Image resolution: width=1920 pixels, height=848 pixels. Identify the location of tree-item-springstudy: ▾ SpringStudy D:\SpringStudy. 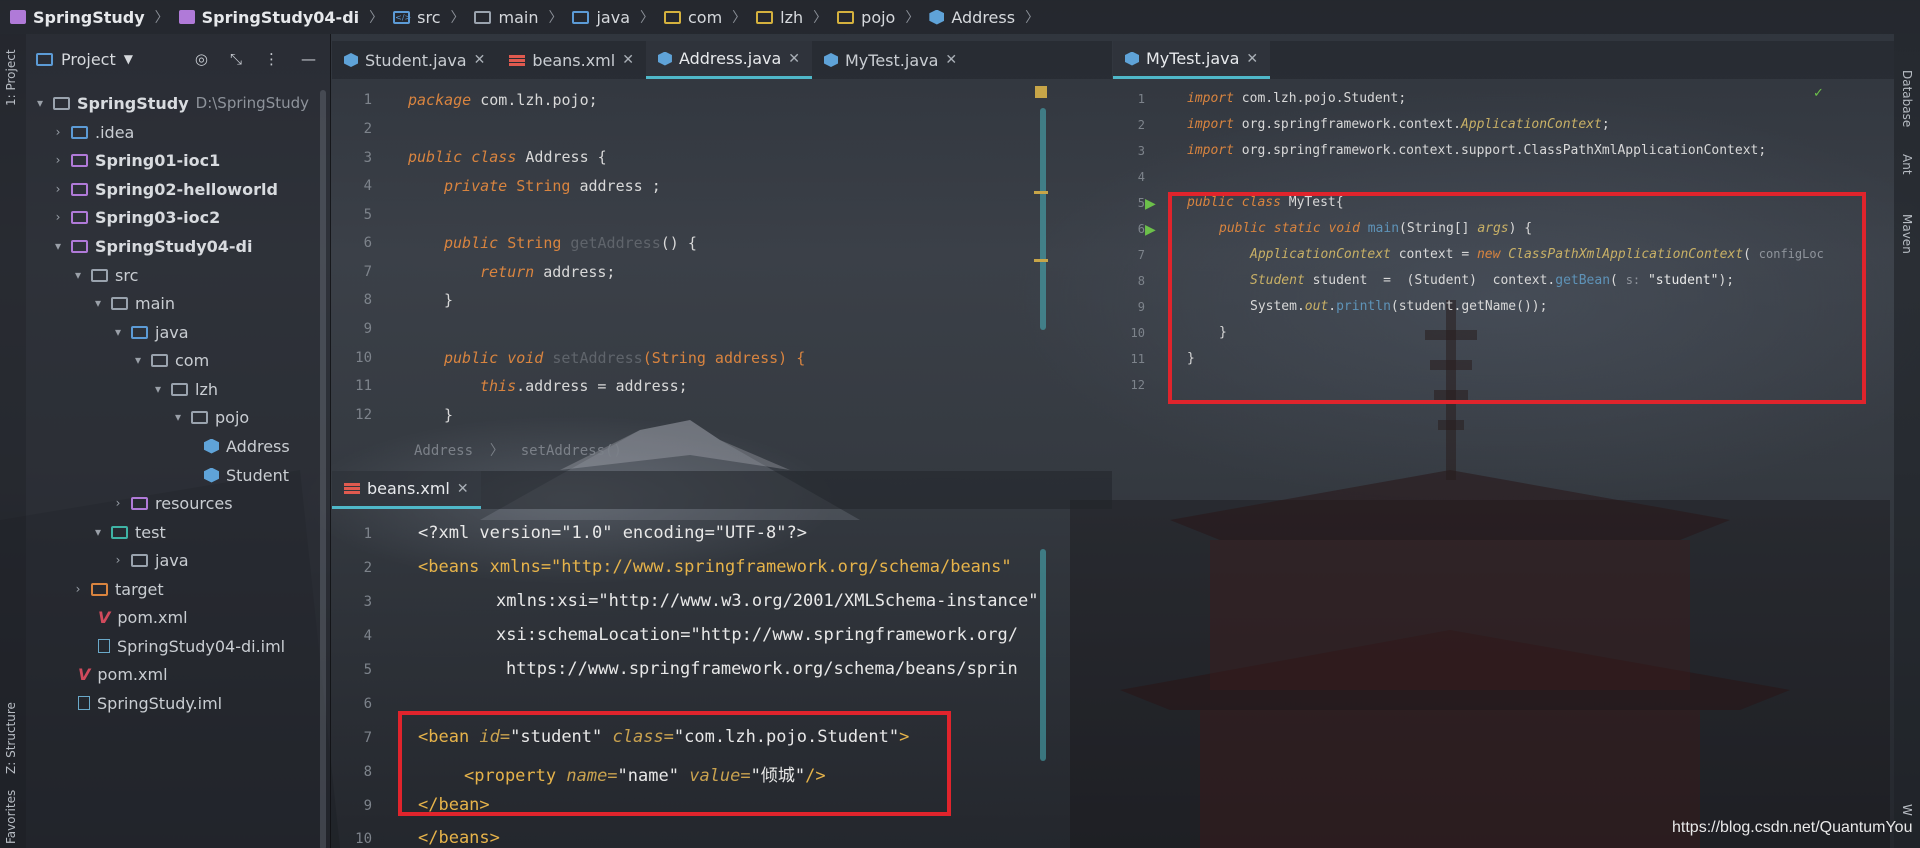
(171, 103).